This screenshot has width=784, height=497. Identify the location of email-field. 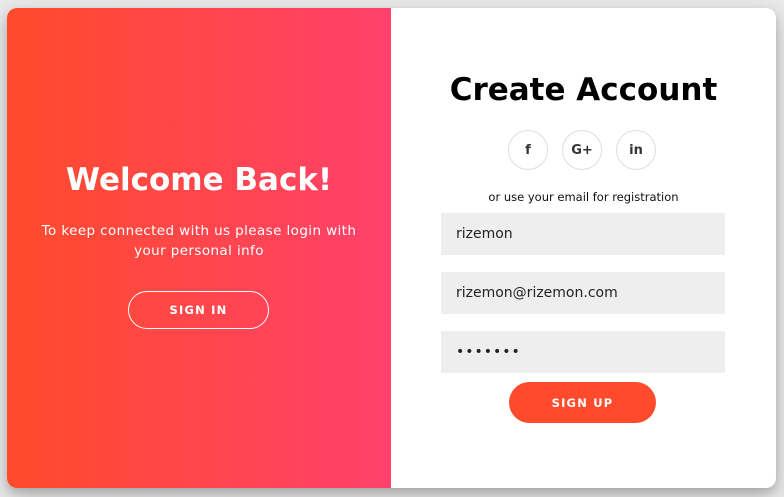
(583, 293).